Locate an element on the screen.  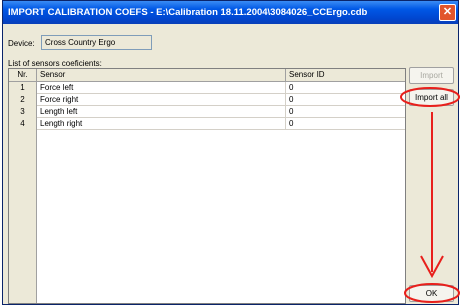
device-label: Device: is located at coordinates (21, 43).